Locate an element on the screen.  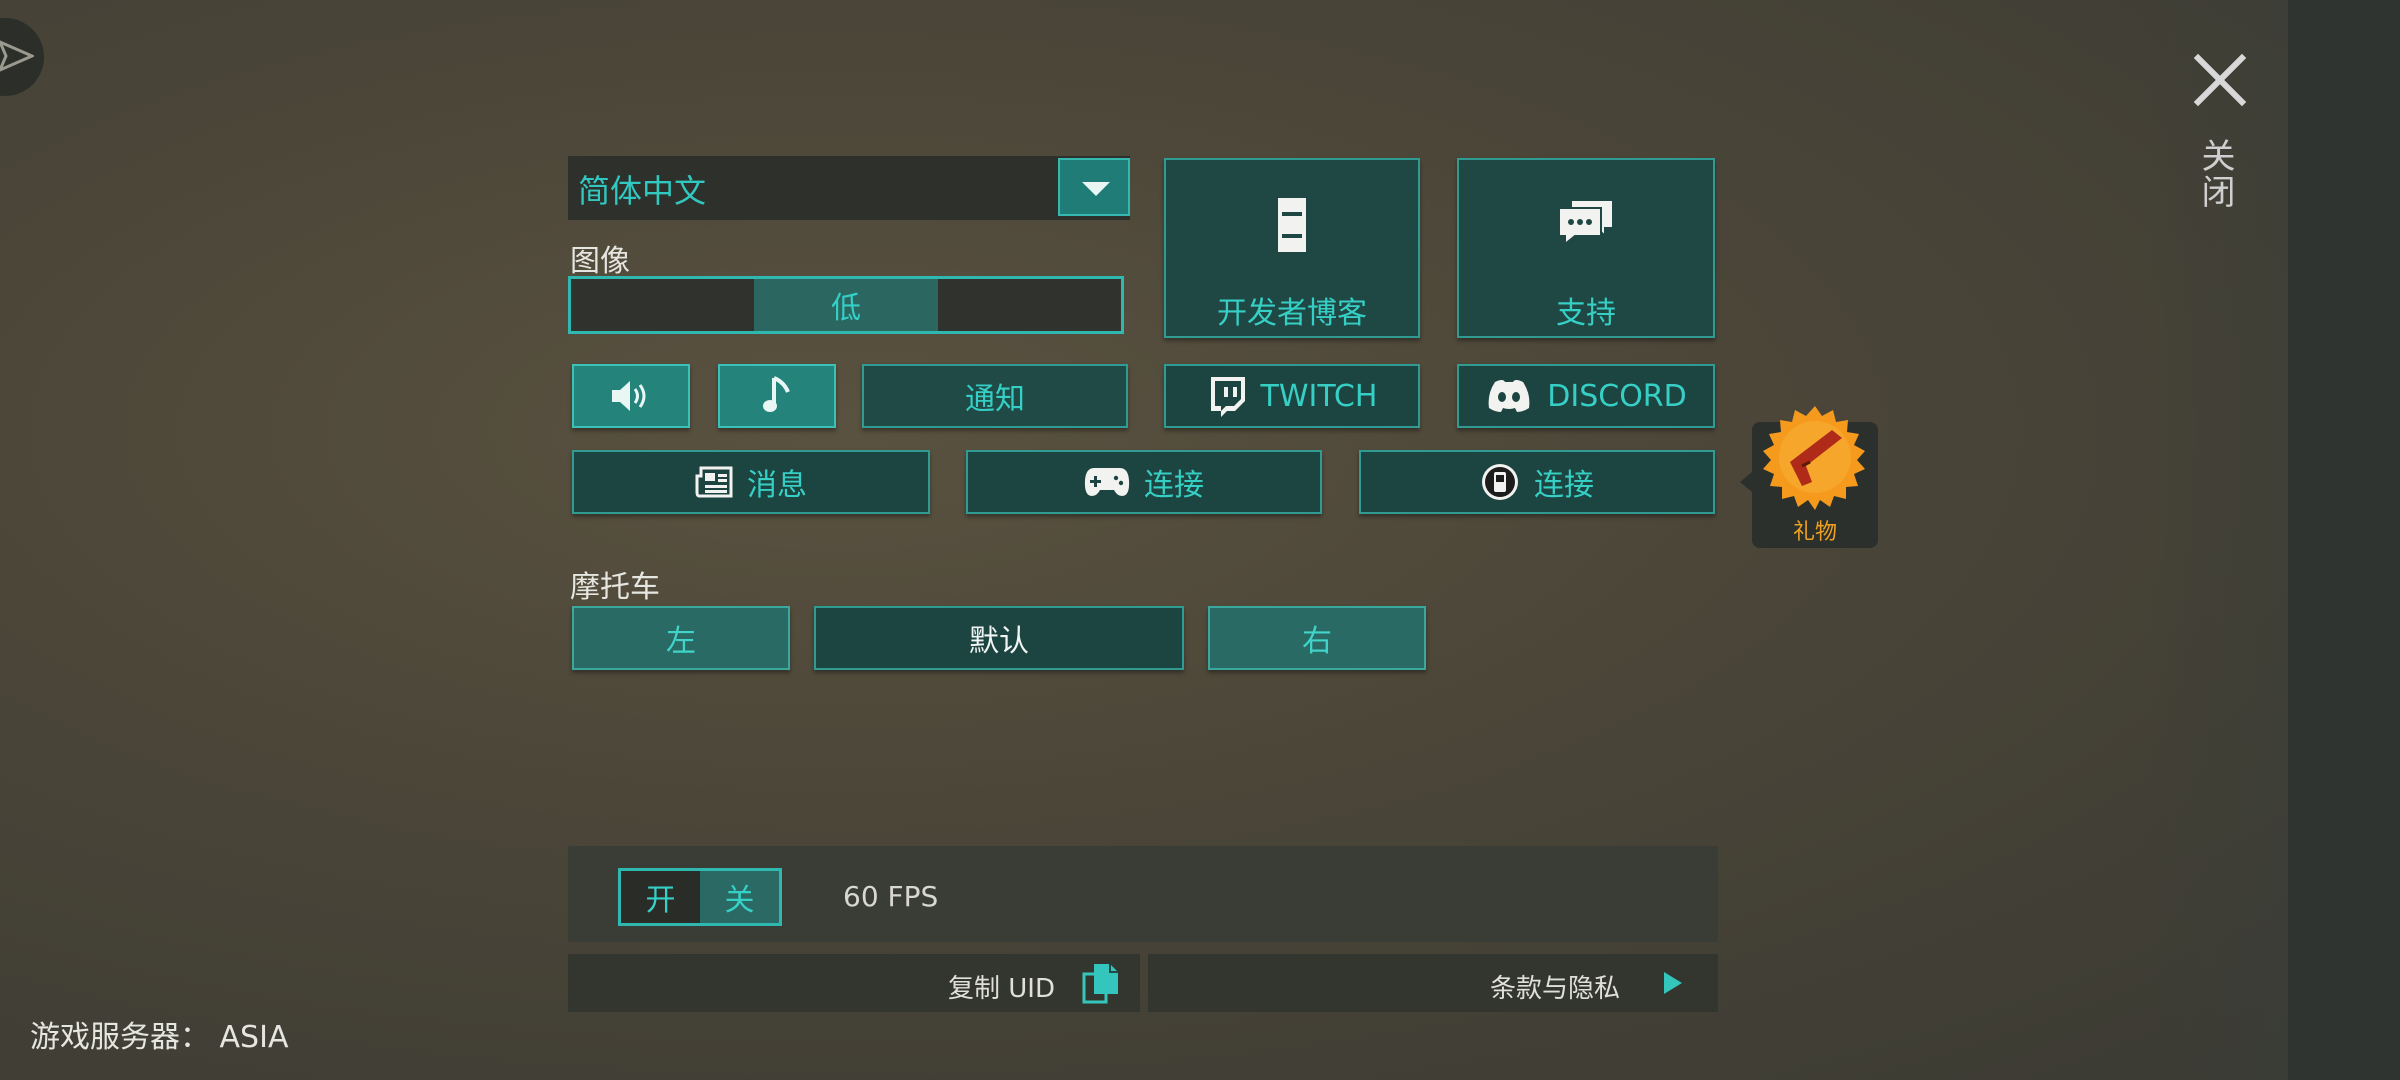
device-icon is located at coordinates (1500, 482).